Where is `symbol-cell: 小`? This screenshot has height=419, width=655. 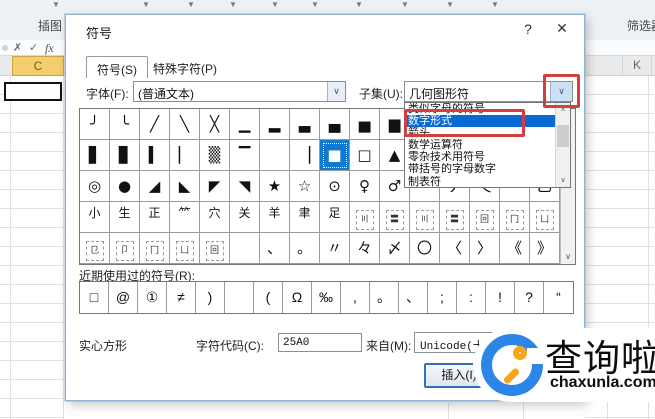 symbol-cell: 小 is located at coordinates (95, 217).